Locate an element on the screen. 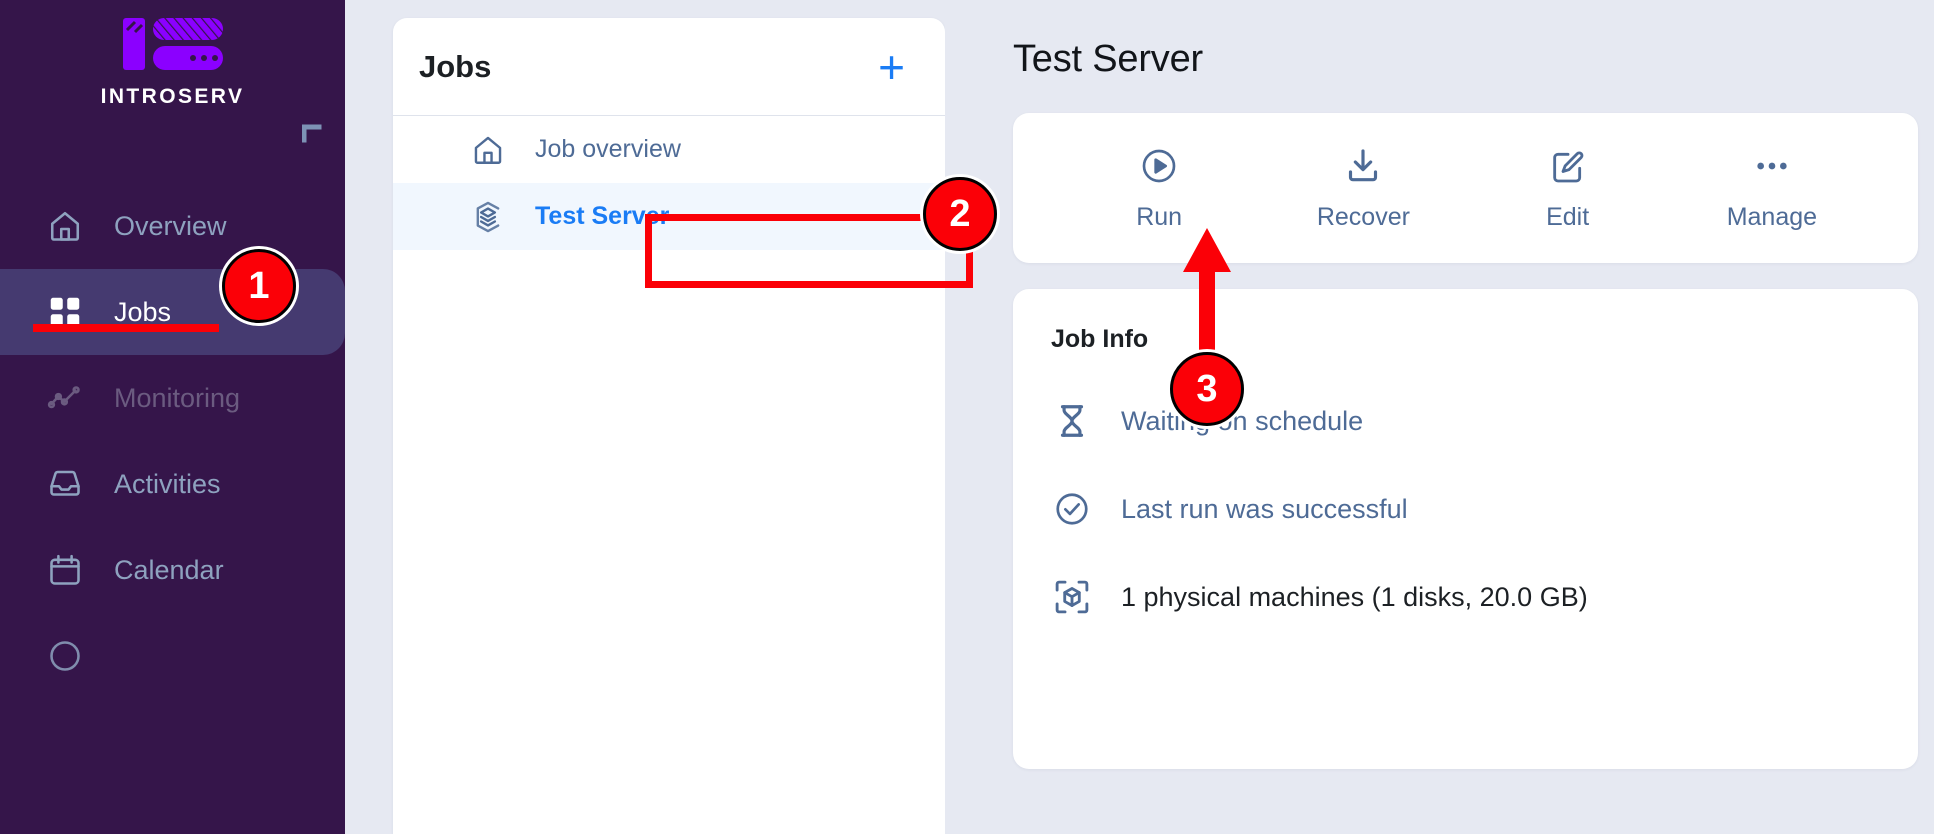  check-circle-icon is located at coordinates (1072, 509).